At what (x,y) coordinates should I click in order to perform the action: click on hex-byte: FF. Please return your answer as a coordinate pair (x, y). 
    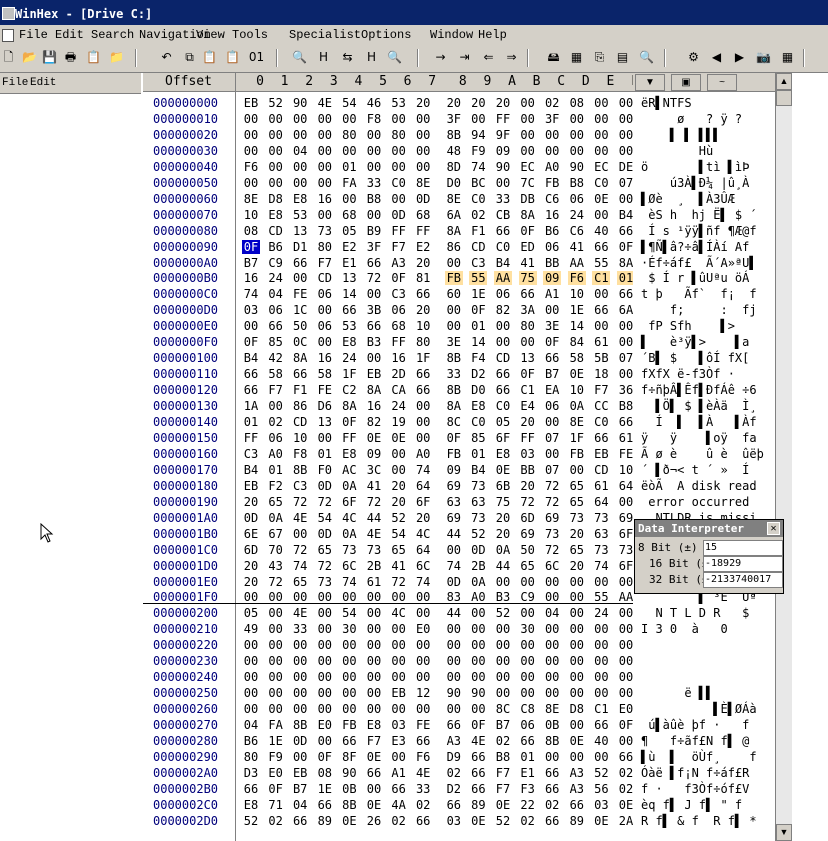
    Looking at the image, I should click on (251, 438).